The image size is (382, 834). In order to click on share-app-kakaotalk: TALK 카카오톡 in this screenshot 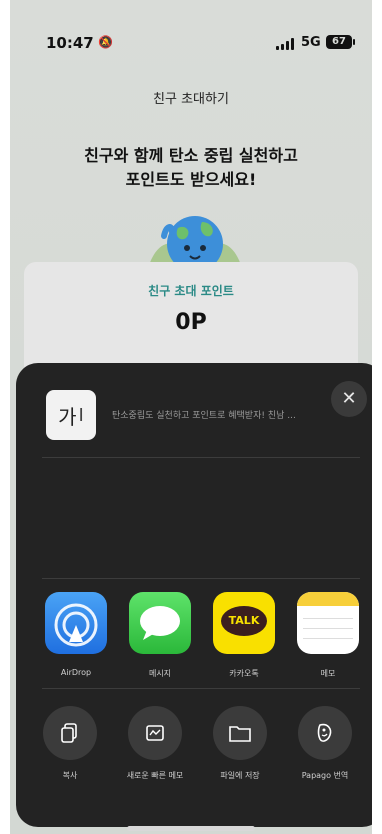, I will do `click(244, 635)`.